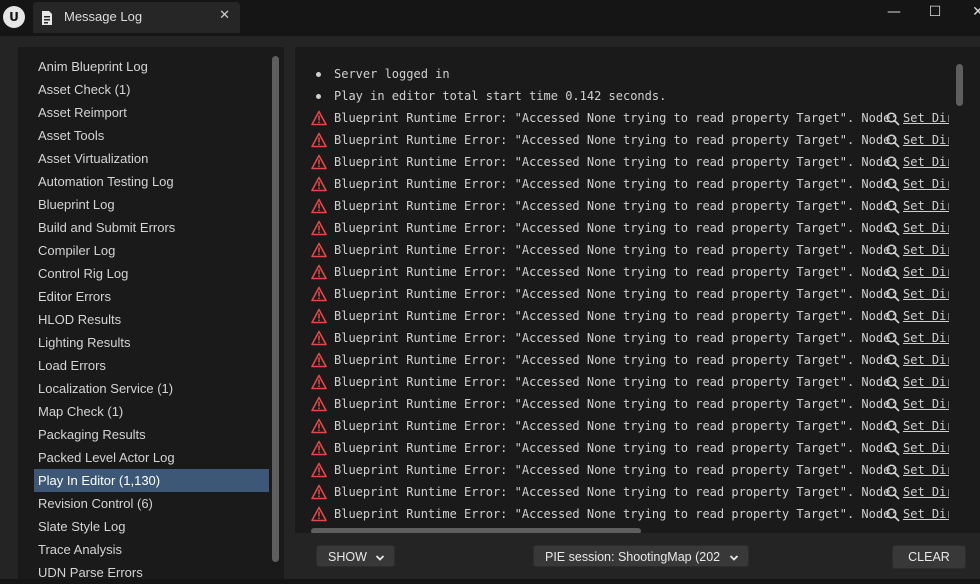 Image resolution: width=980 pixels, height=584 pixels. Describe the element at coordinates (490, 18) in the screenshot. I see `title-bar: U Message Log ✕ — ☐ ✕` at that location.